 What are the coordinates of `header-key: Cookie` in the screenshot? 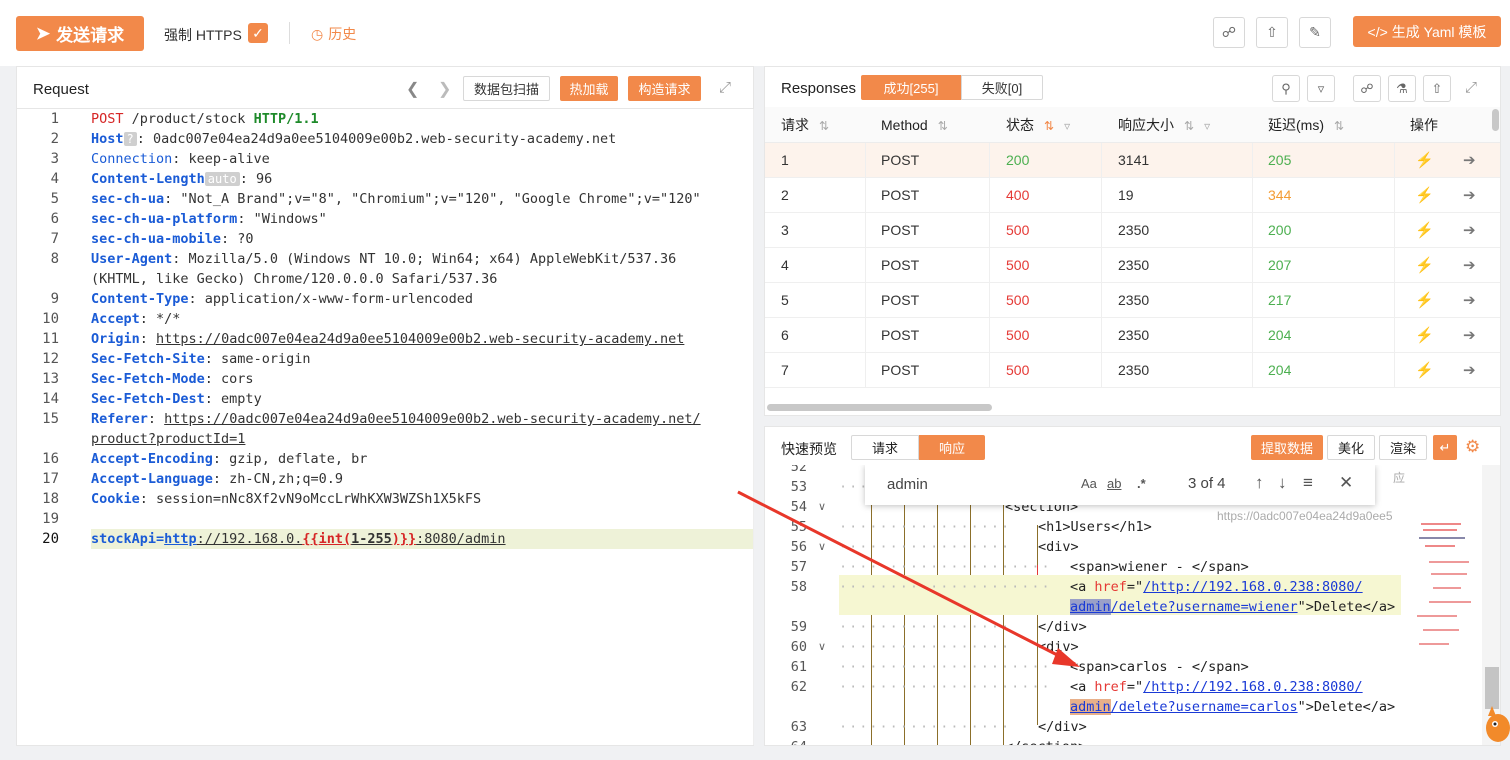 It's located at (115, 499).